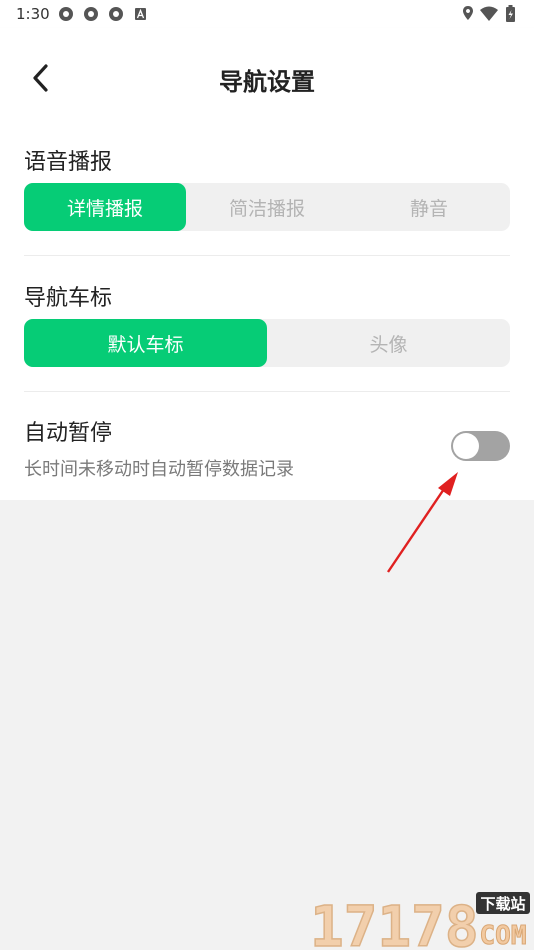 This screenshot has width=534, height=950. Describe the element at coordinates (466, 446) in the screenshot. I see `toggle-knob` at that location.